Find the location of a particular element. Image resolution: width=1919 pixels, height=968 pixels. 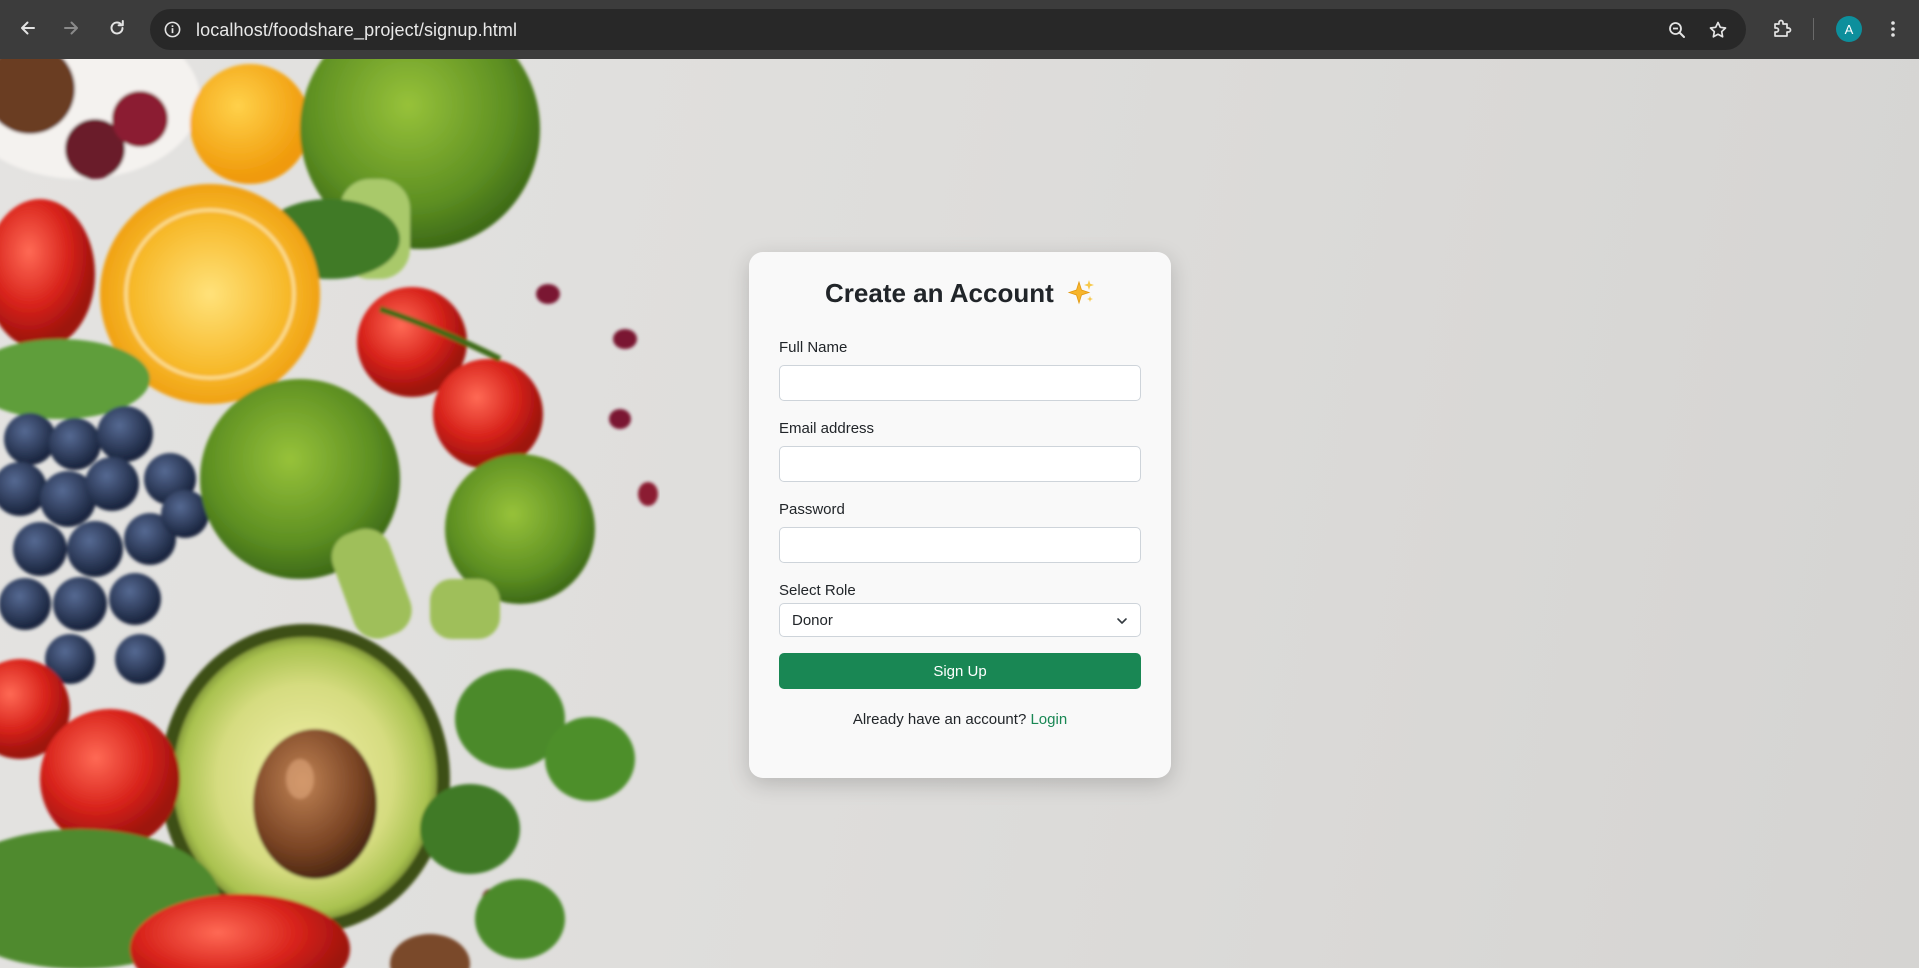

full-name-label: Full Name is located at coordinates (813, 347).